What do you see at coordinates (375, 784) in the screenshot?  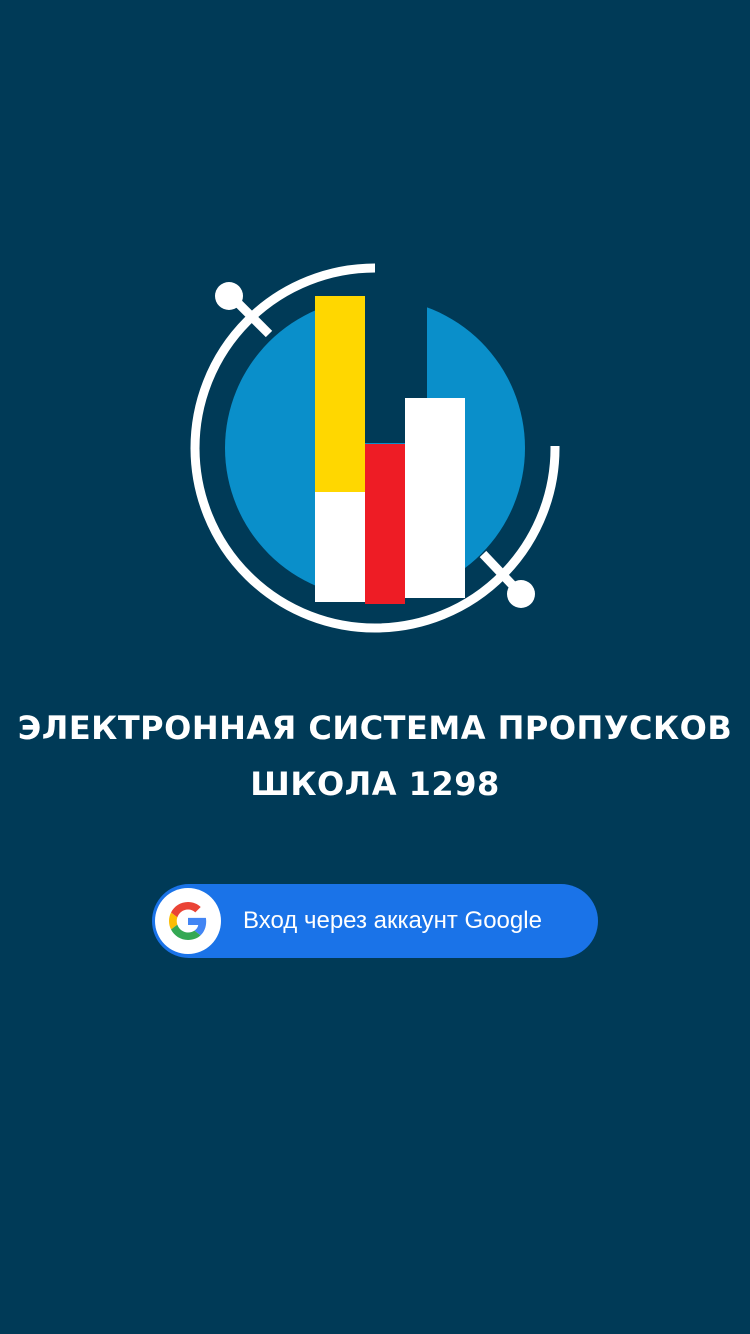 I see `app-title-line-2: ШКОЛА 1298` at bounding box center [375, 784].